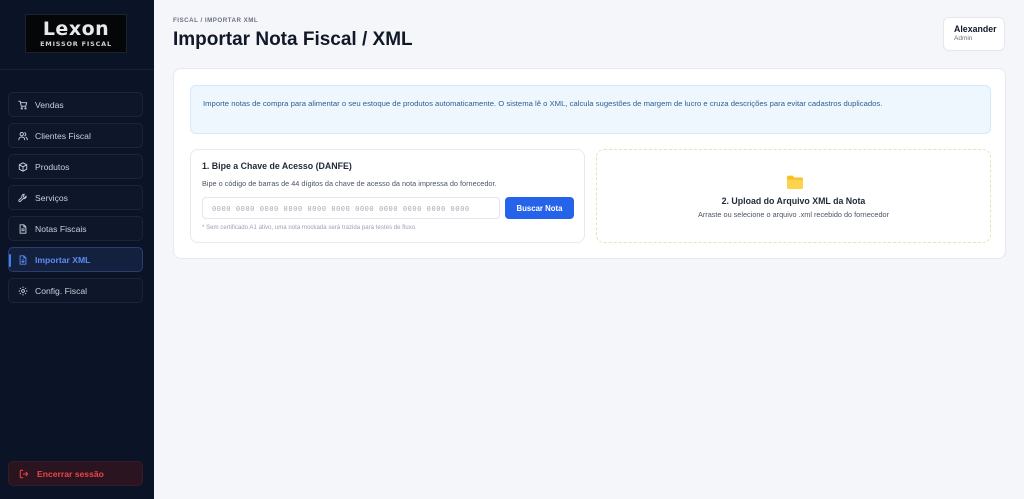 The image size is (1024, 499). I want to click on sidebar-item-importar-xml: Importar XML, so click(75, 259).